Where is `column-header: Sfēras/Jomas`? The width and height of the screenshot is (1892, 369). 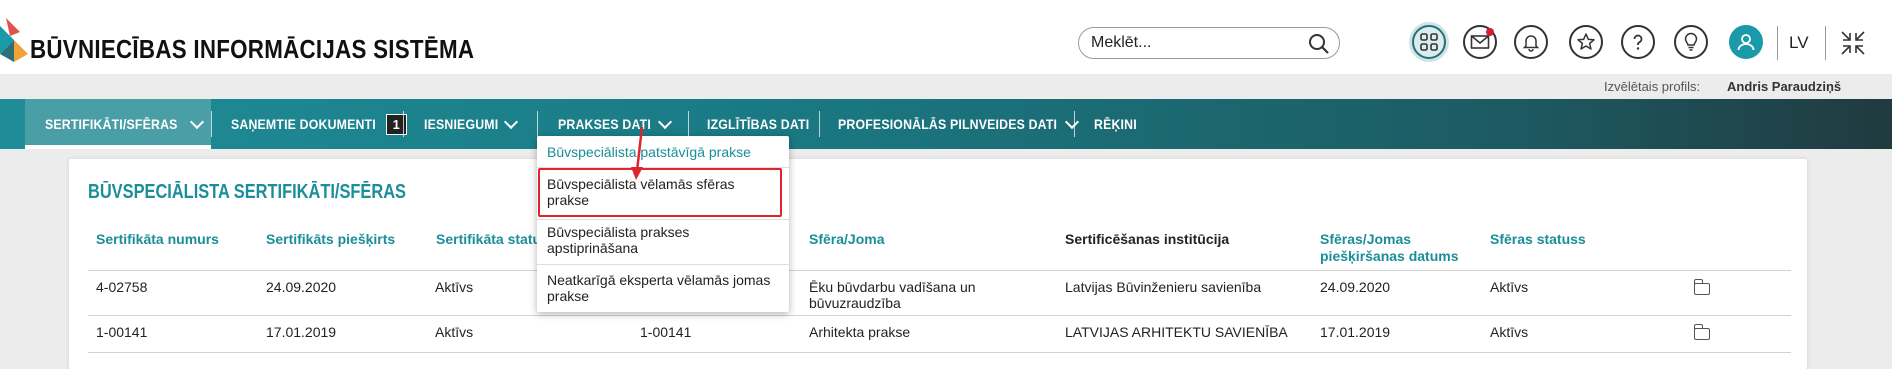 column-header: Sfēras/Jomas is located at coordinates (1365, 239).